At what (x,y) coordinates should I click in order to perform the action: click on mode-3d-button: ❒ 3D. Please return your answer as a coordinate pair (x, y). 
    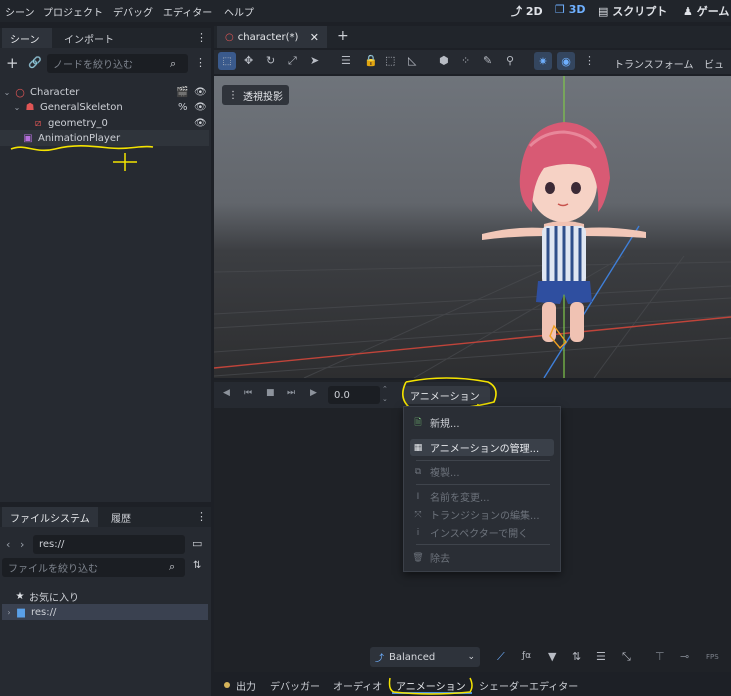
    Looking at the image, I should click on (570, 9).